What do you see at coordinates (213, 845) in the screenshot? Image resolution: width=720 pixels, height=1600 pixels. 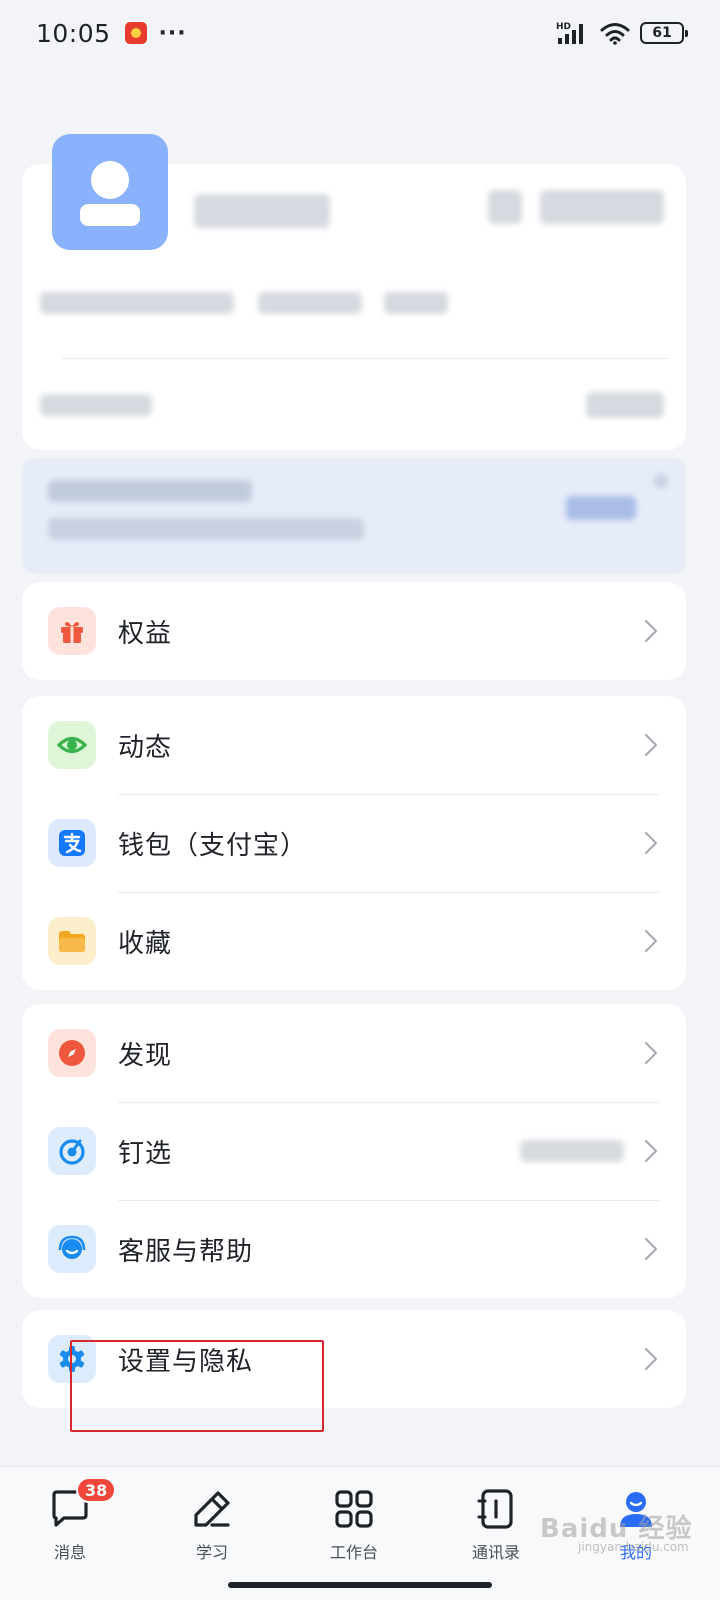 I see `menu-label-wallet: 钱包（支付宝）` at bounding box center [213, 845].